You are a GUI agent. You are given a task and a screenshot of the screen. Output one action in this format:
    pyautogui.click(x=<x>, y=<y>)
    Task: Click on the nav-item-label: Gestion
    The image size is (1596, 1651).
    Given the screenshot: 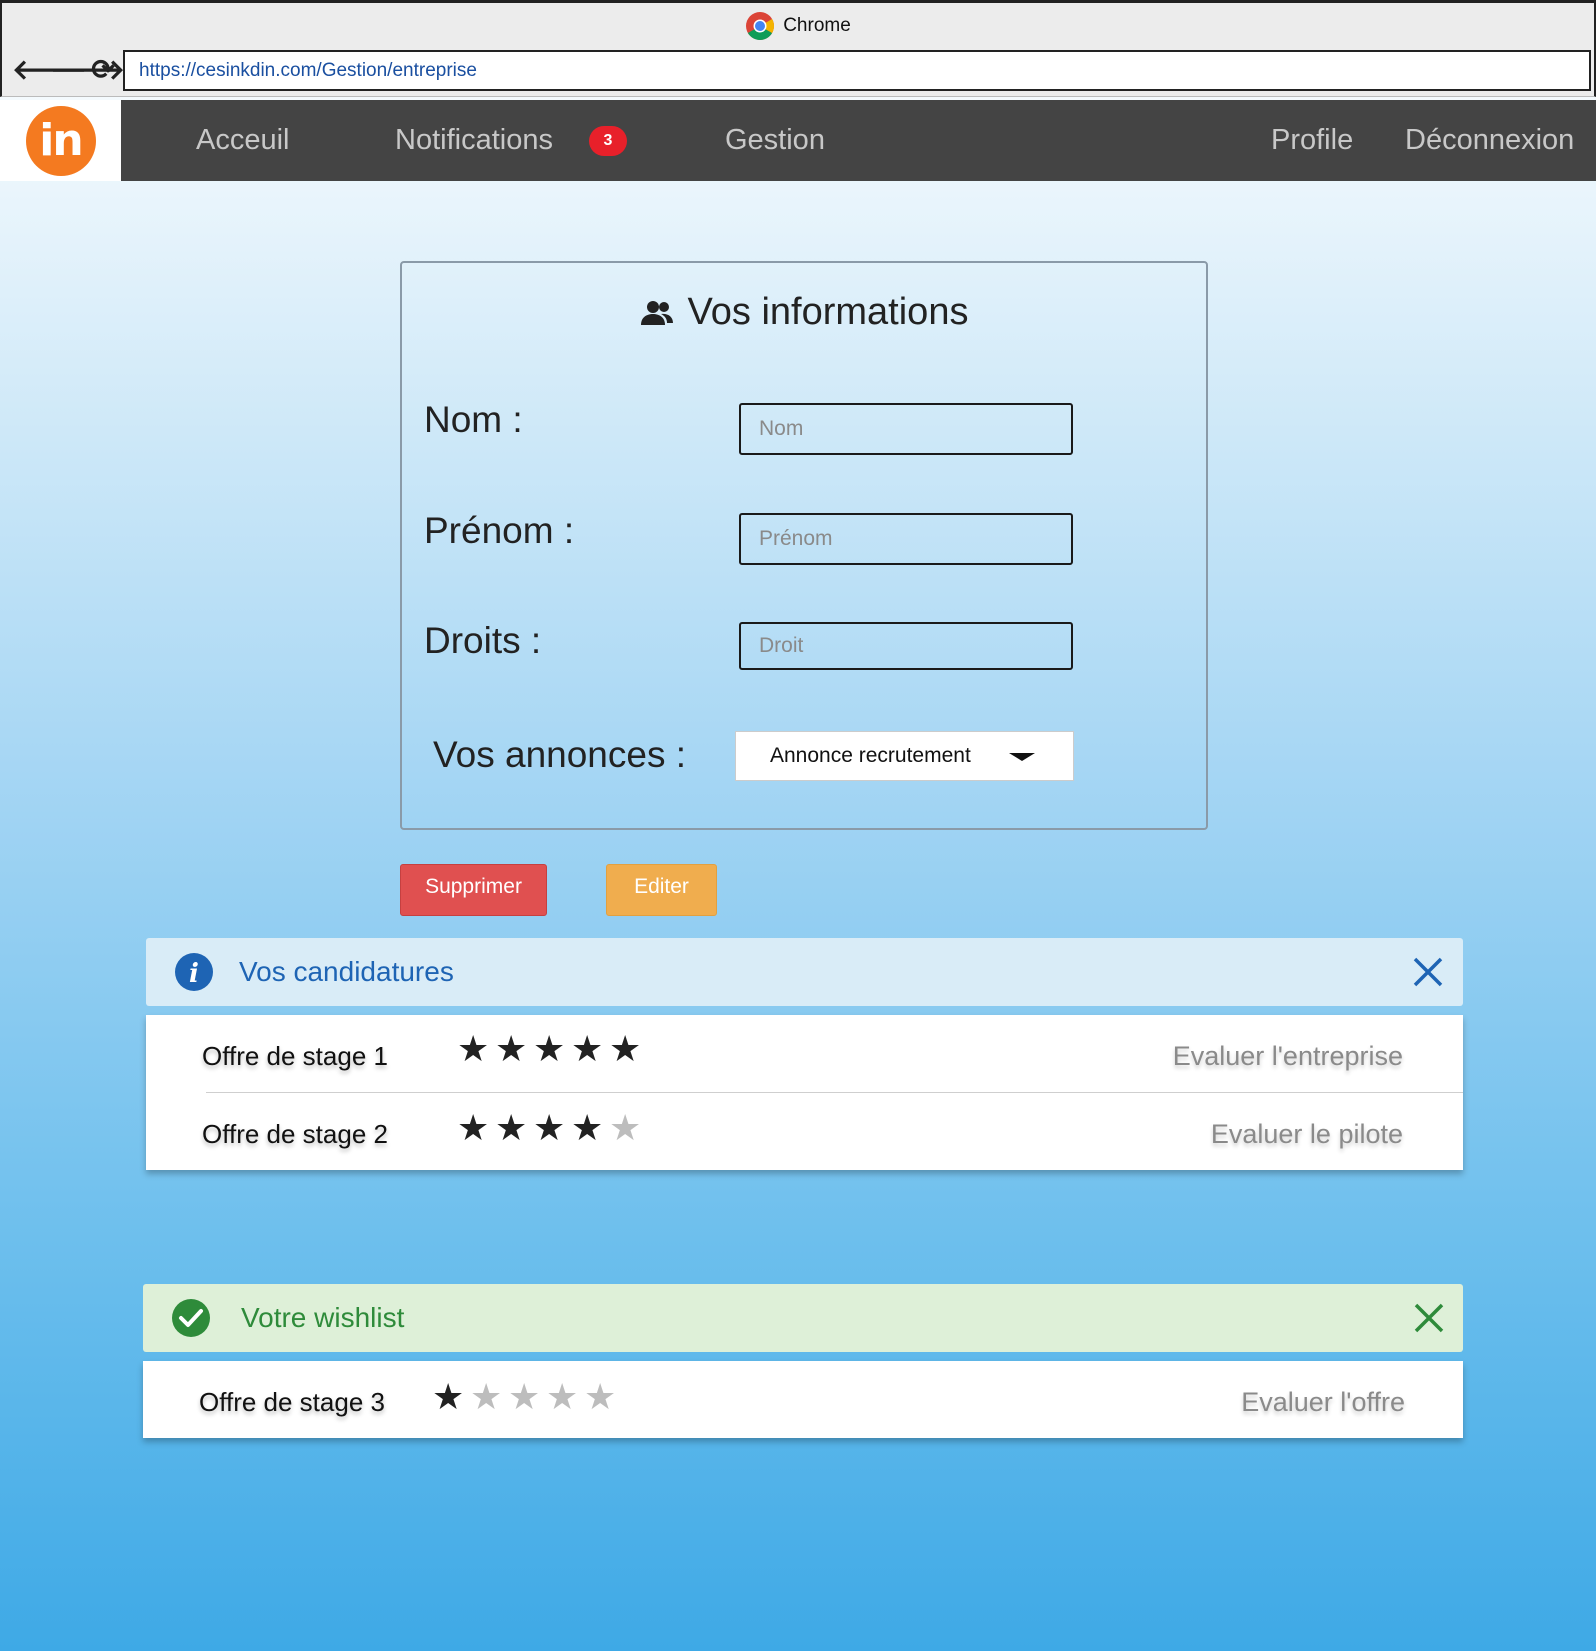 What is the action you would take?
    pyautogui.click(x=775, y=140)
    